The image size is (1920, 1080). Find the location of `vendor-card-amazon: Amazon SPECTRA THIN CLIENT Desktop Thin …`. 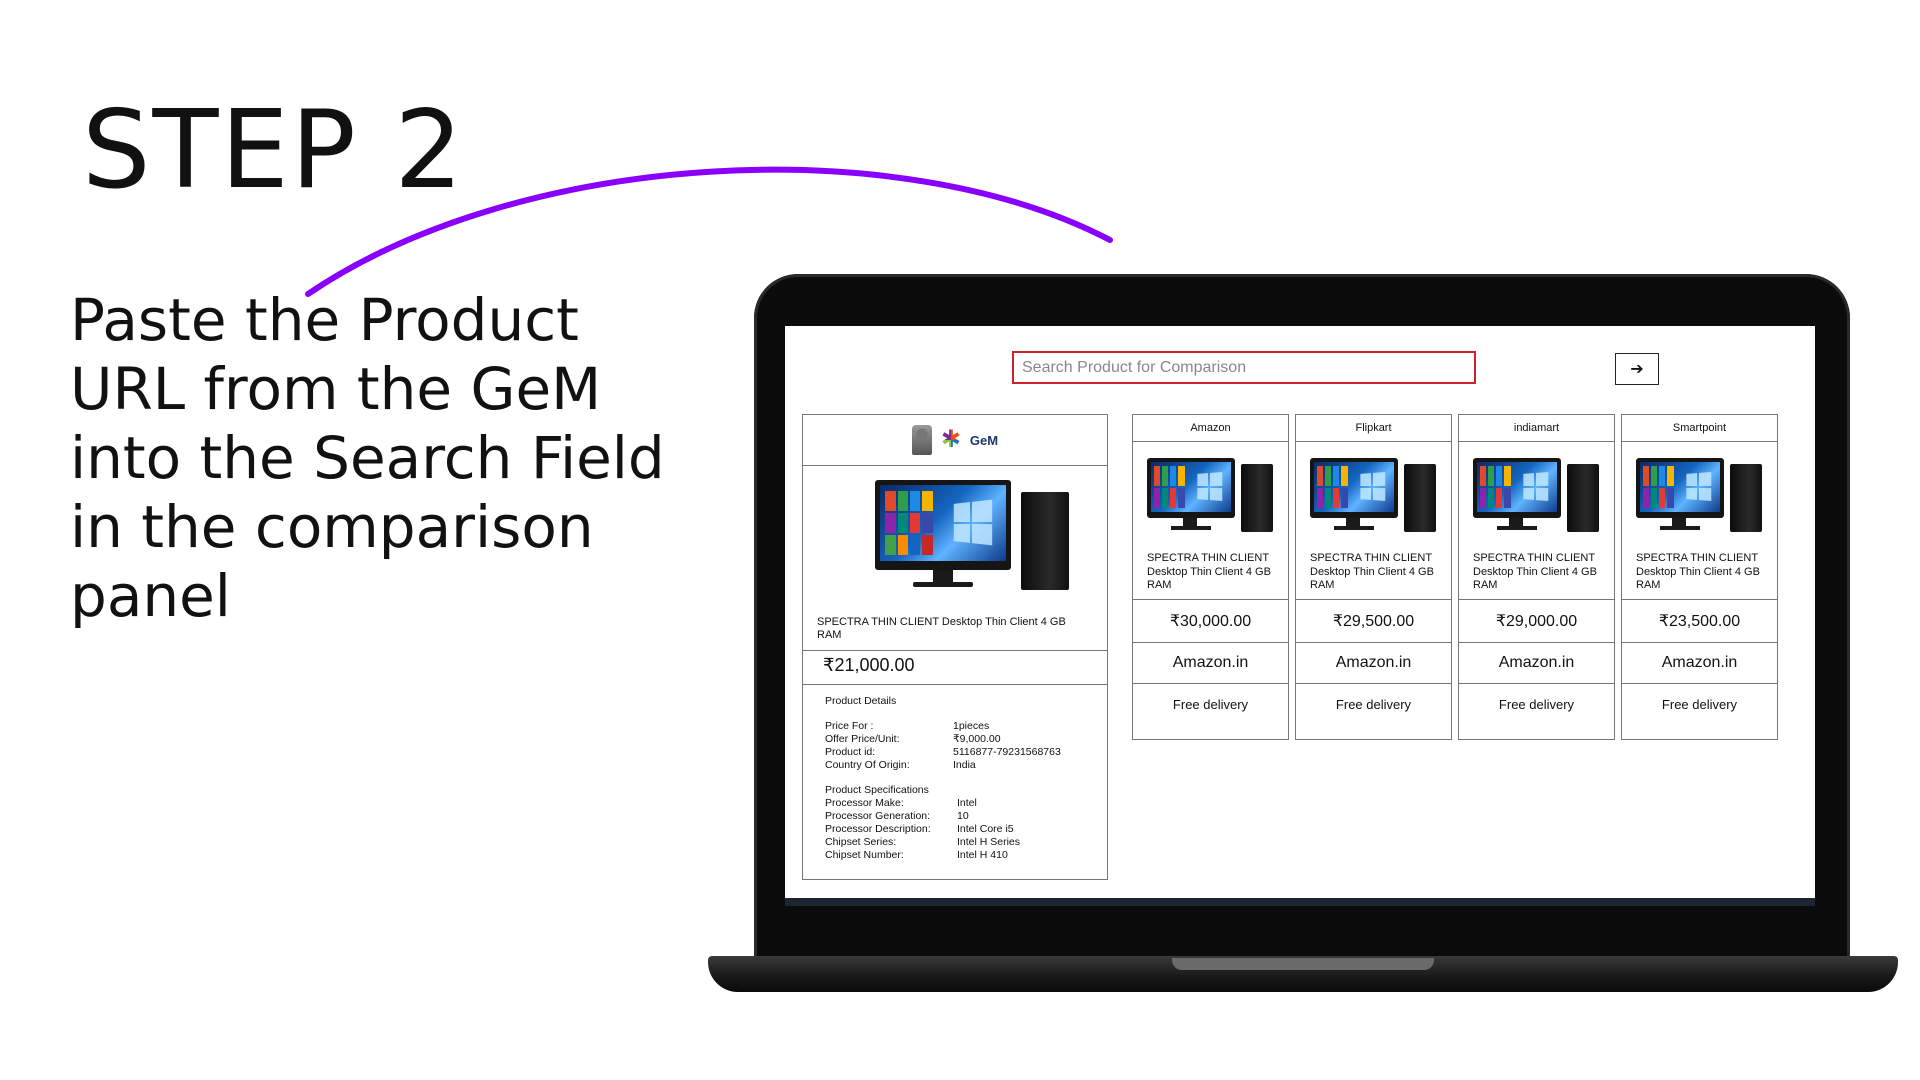

vendor-card-amazon: Amazon SPECTRA THIN CLIENT Desktop Thin … is located at coordinates (1210, 577).